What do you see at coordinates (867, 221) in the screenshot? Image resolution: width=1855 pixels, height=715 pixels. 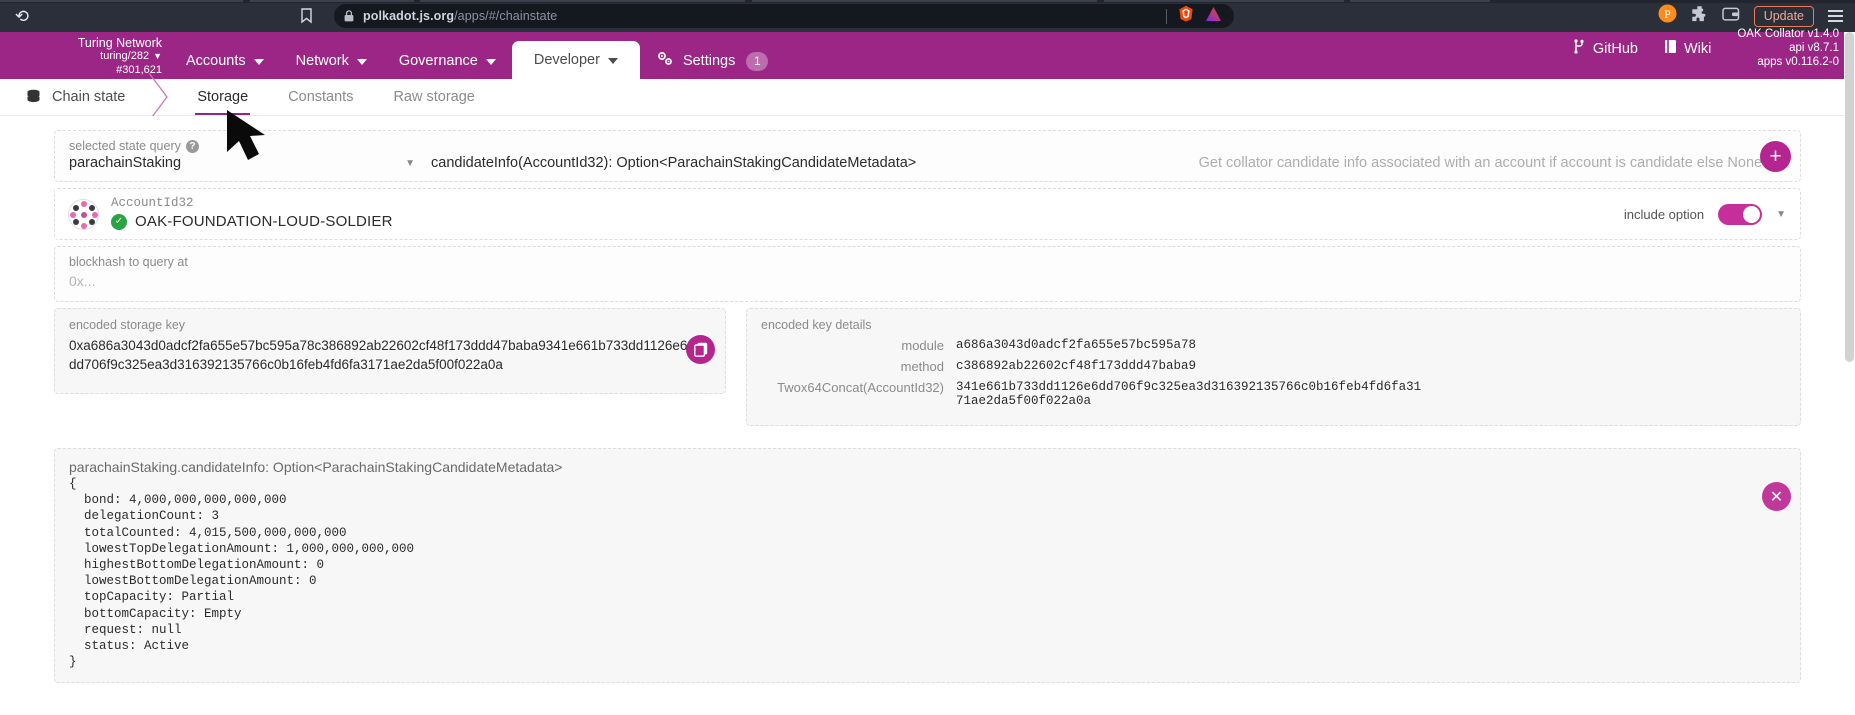 I see `account-name-row: ✓ OAK-FOUNDATION-LOUD-SOLDIER` at bounding box center [867, 221].